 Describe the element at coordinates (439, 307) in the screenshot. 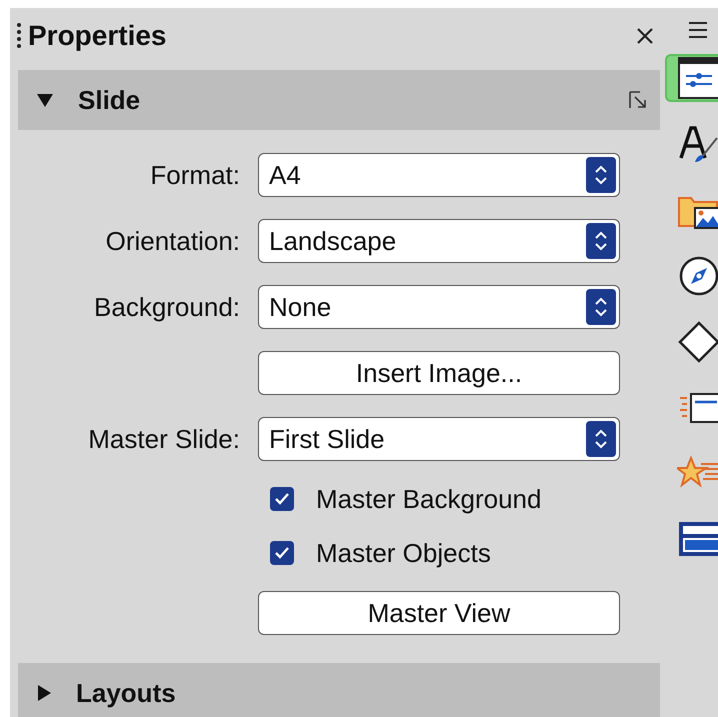

I see `dropdown: None` at that location.